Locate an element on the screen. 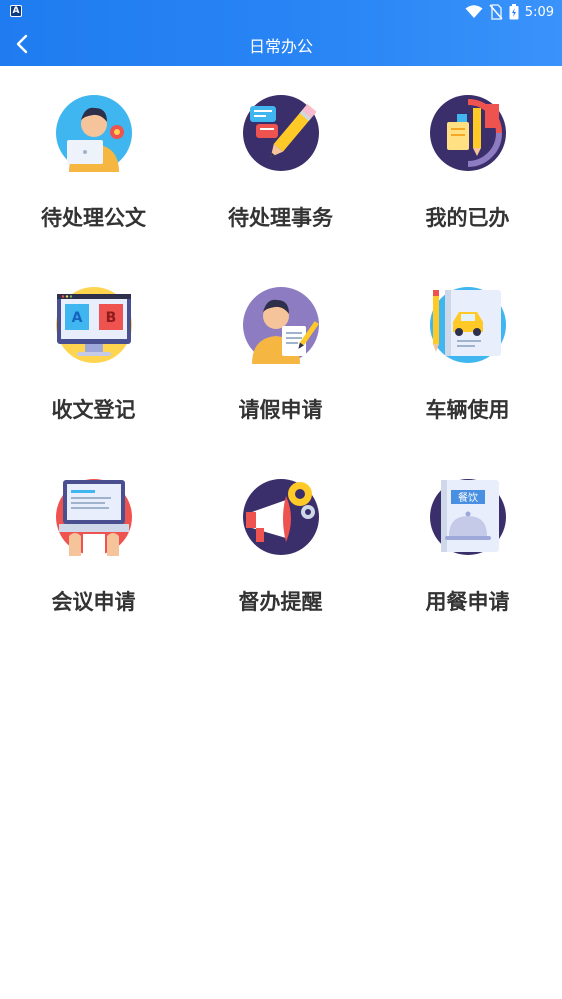 Image resolution: width=562 pixels, height=999 pixels. tile-pending-tasks: 待处理事务 is located at coordinates (280, 162).